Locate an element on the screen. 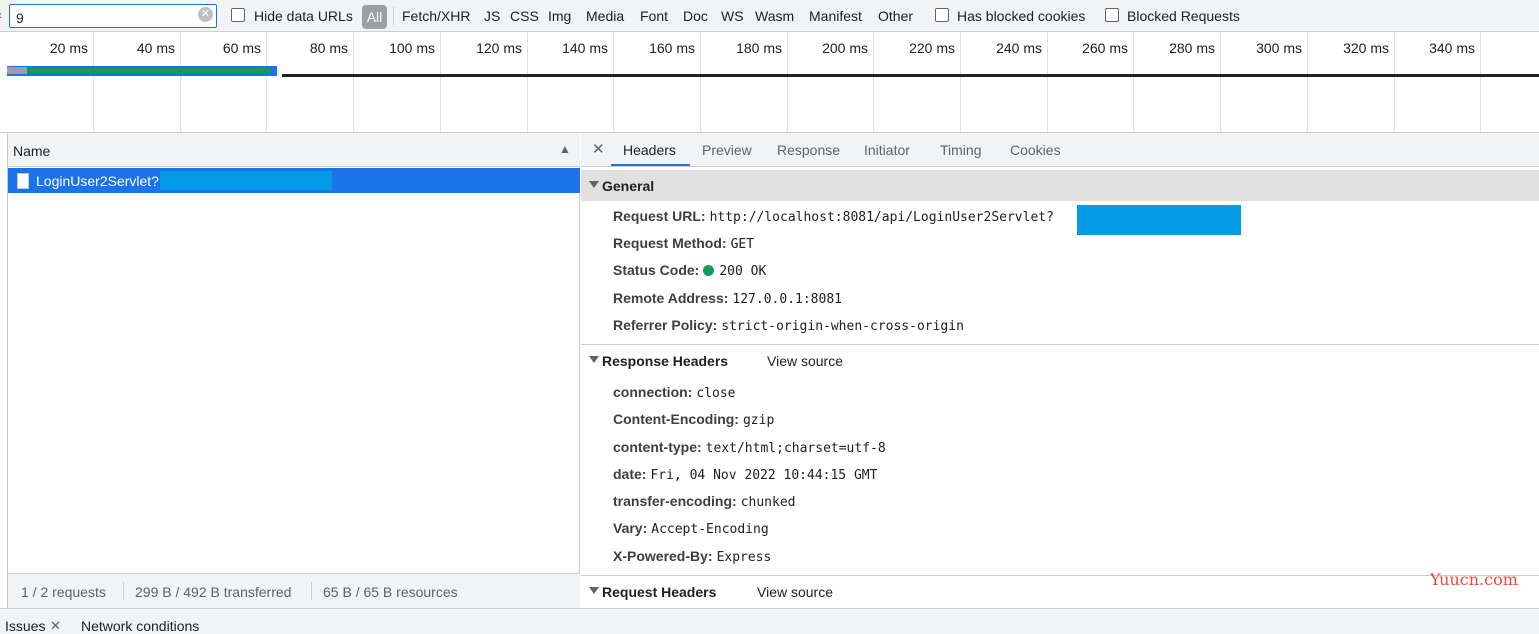 The image size is (1539, 634). remote-address-row: Remote Address: 127.0.0.1:8081 is located at coordinates (727, 298).